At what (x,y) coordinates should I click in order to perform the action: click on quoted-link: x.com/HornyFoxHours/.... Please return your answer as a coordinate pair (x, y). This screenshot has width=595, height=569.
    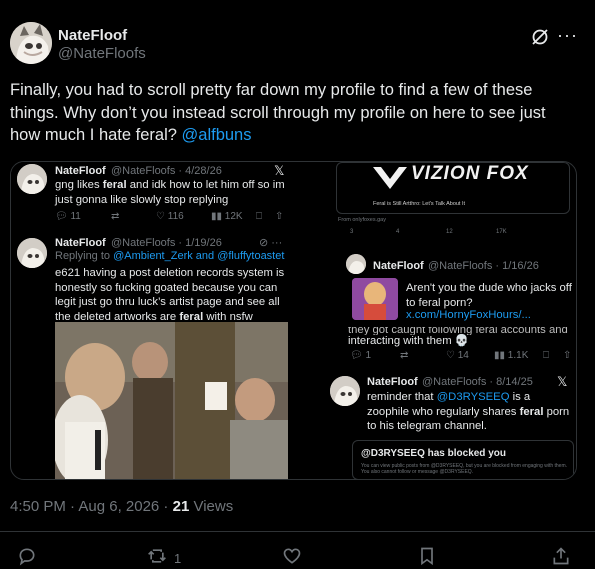
    Looking at the image, I should click on (468, 315).